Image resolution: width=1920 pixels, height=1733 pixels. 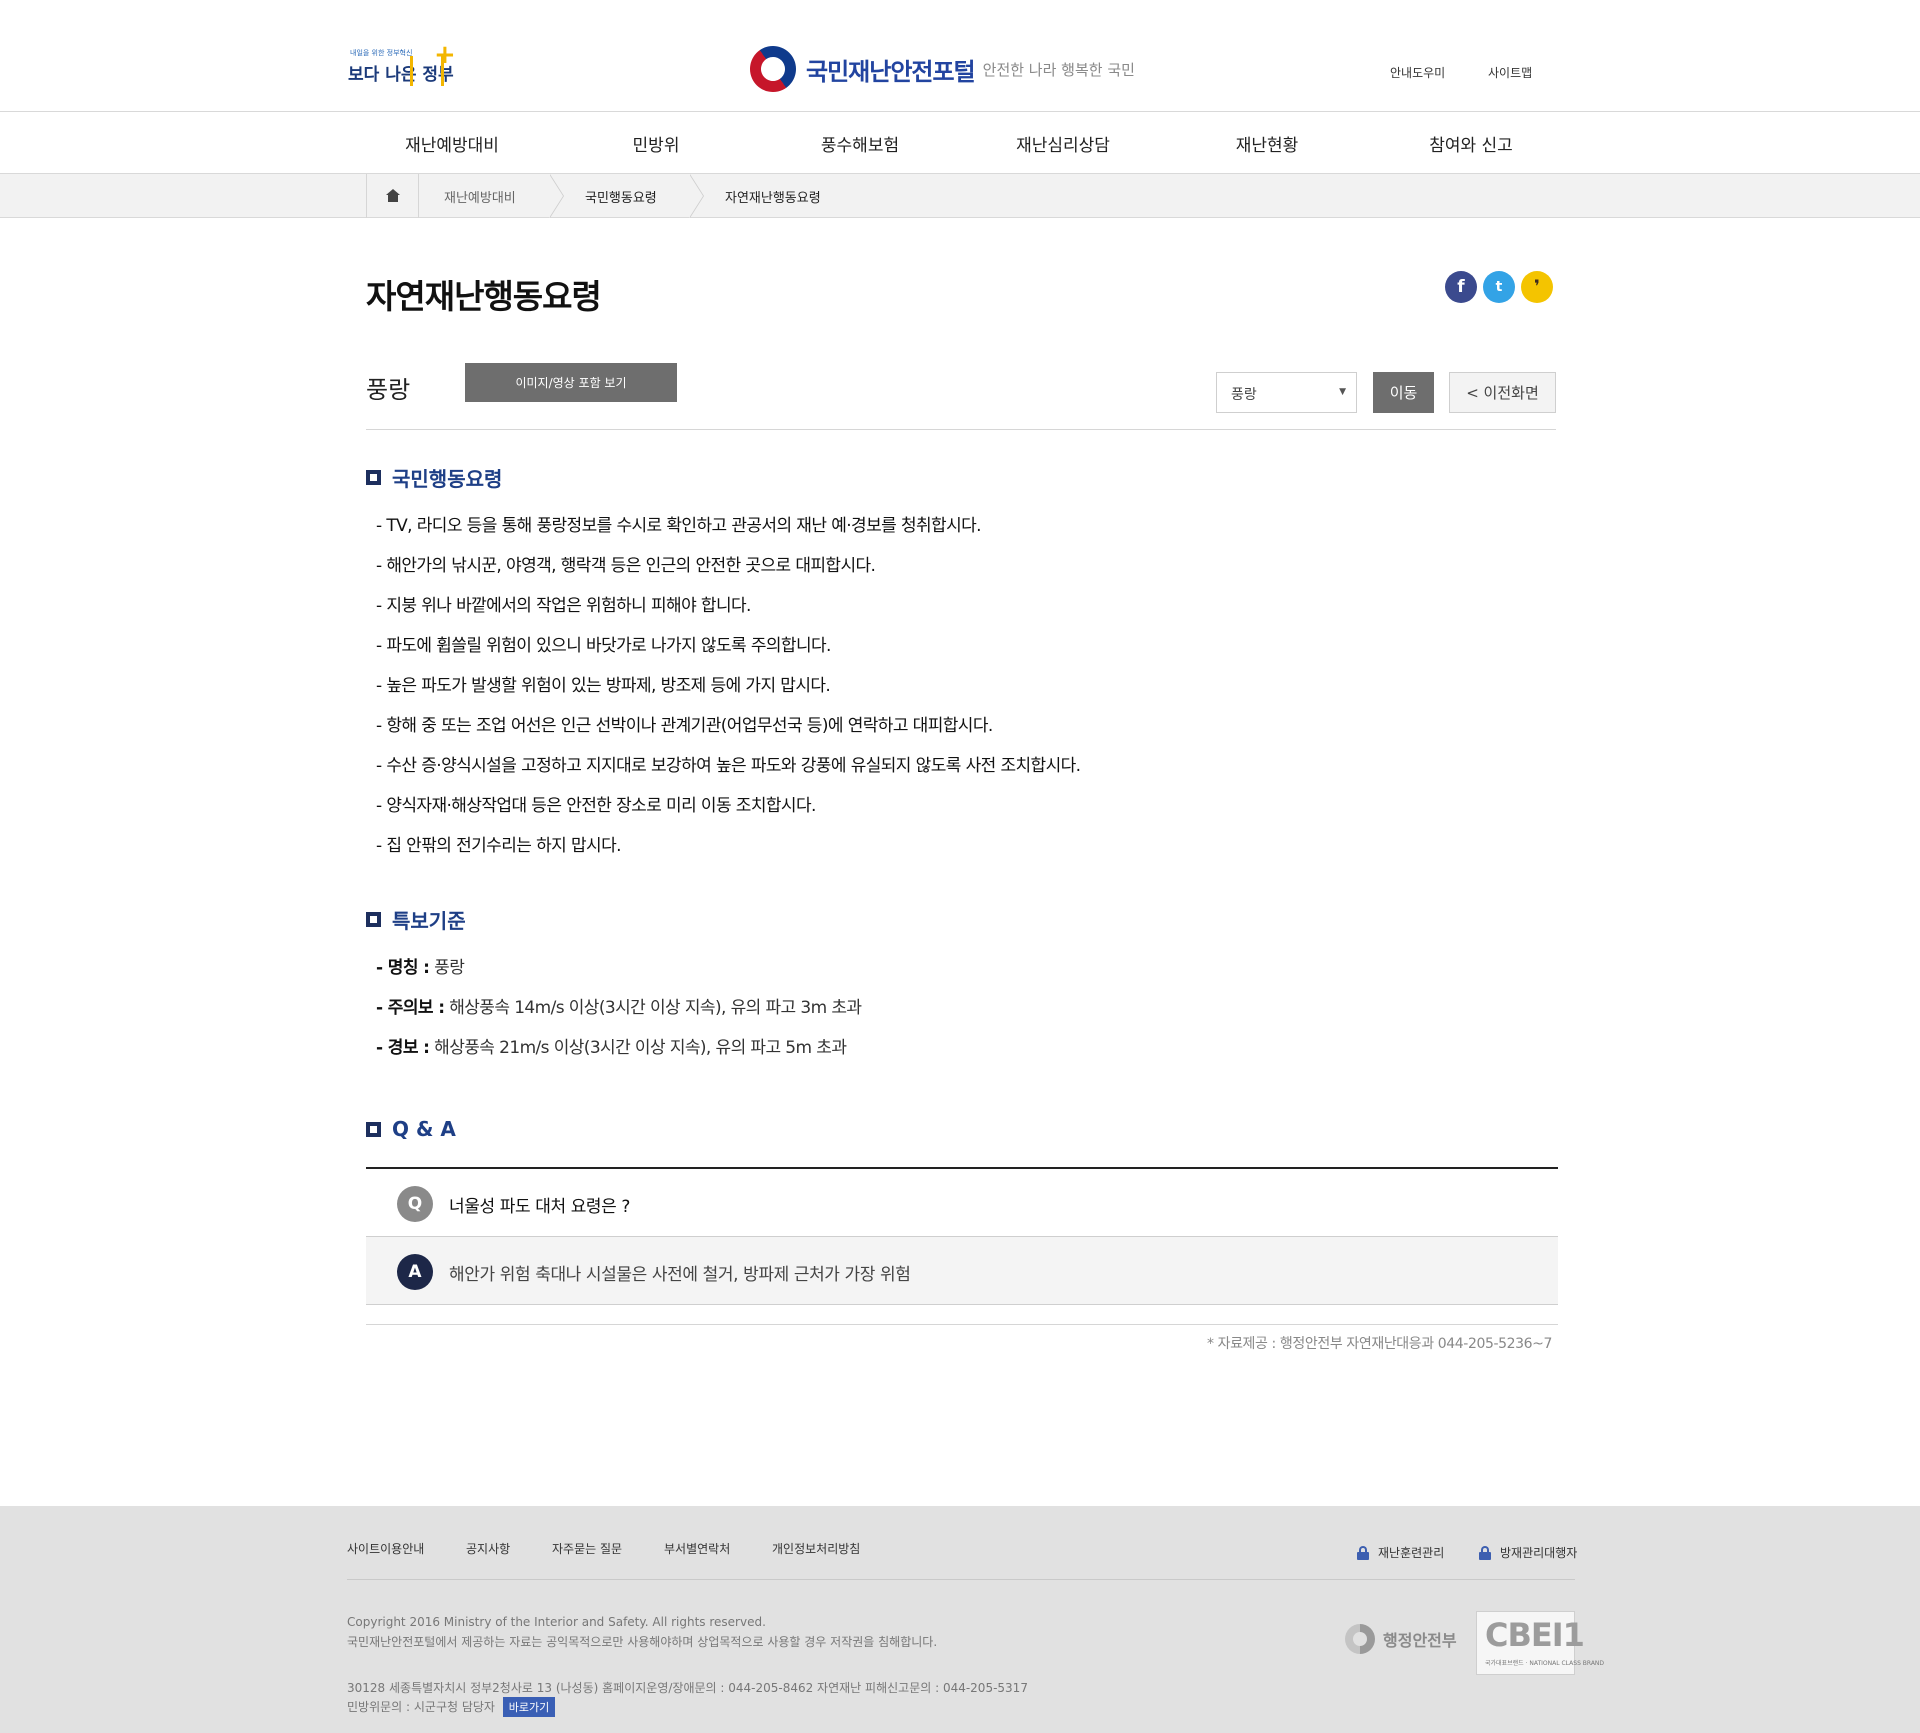 I want to click on footer-link-contacts: 부서별연락처, so click(x=697, y=1548).